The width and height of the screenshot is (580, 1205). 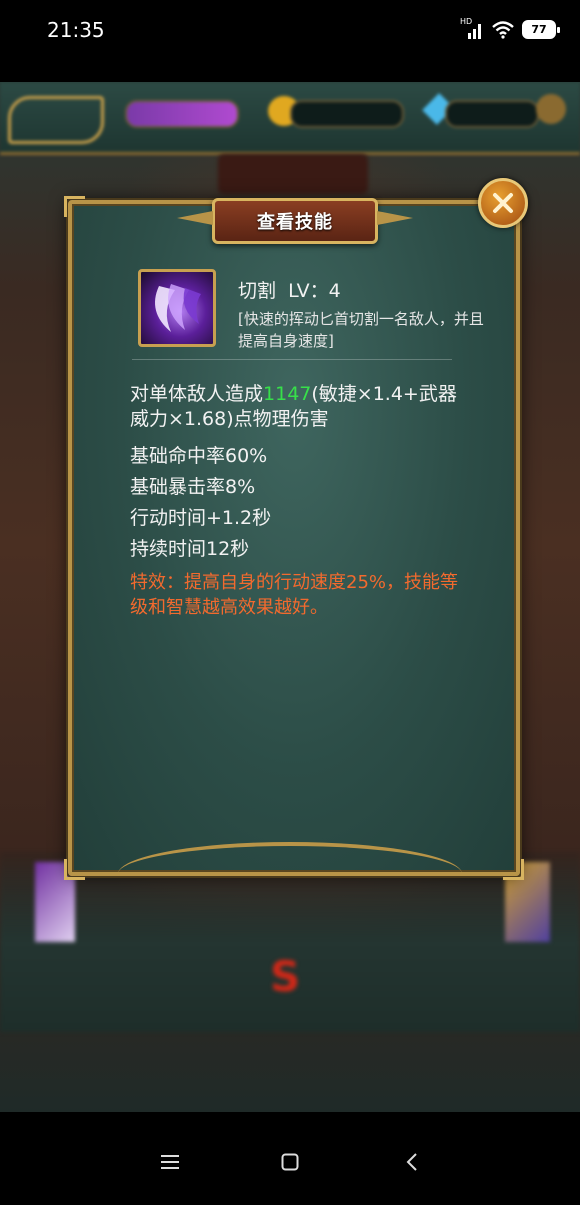 What do you see at coordinates (361, 330) in the screenshot?
I see `skill-description: [快速的挥动匕首切割一名敌人，并且提高自身速度]` at bounding box center [361, 330].